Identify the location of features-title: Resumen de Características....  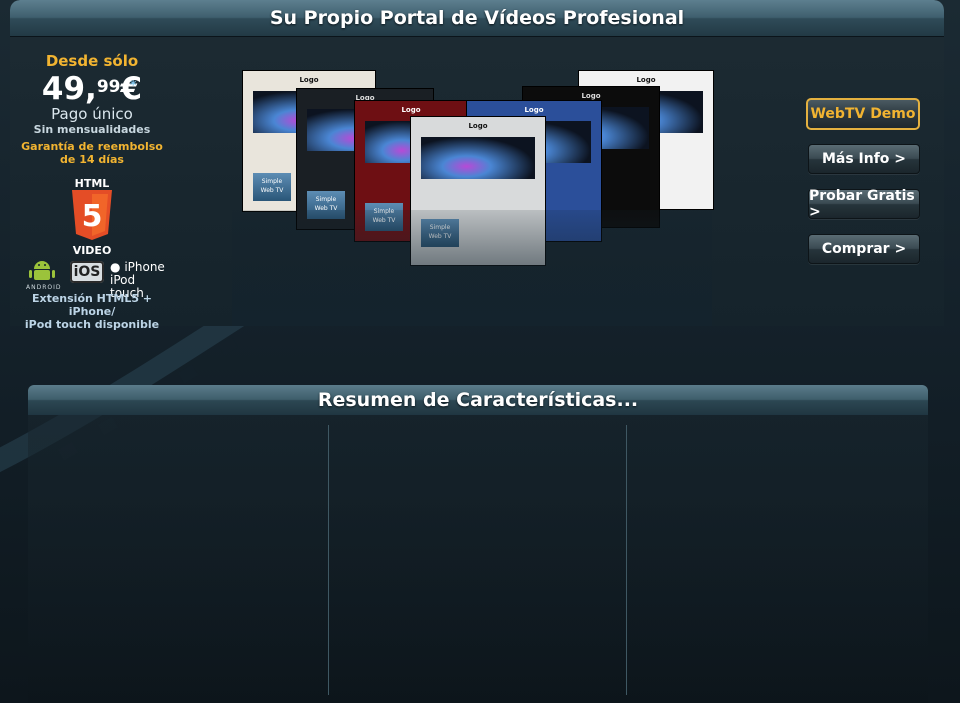
(478, 400).